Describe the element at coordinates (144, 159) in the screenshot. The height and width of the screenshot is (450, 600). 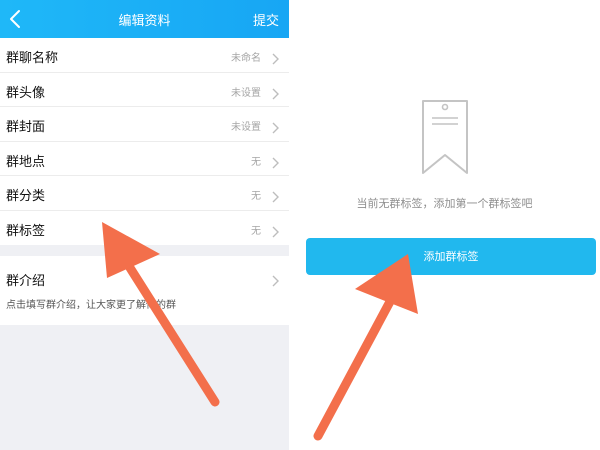
I see `row-group-location: 群地点 无` at that location.